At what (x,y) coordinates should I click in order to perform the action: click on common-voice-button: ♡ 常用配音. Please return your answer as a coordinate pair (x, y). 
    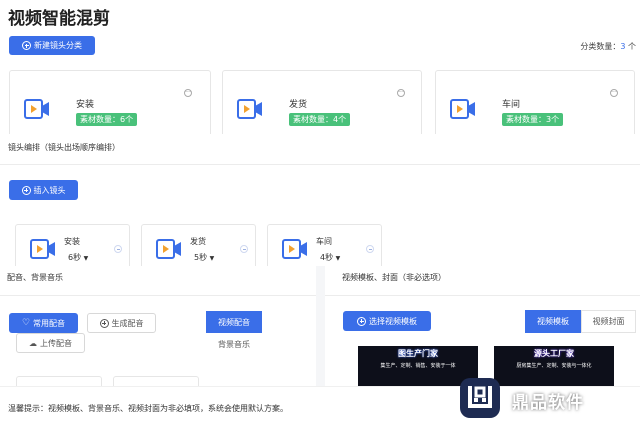
    Looking at the image, I should click on (43, 323).